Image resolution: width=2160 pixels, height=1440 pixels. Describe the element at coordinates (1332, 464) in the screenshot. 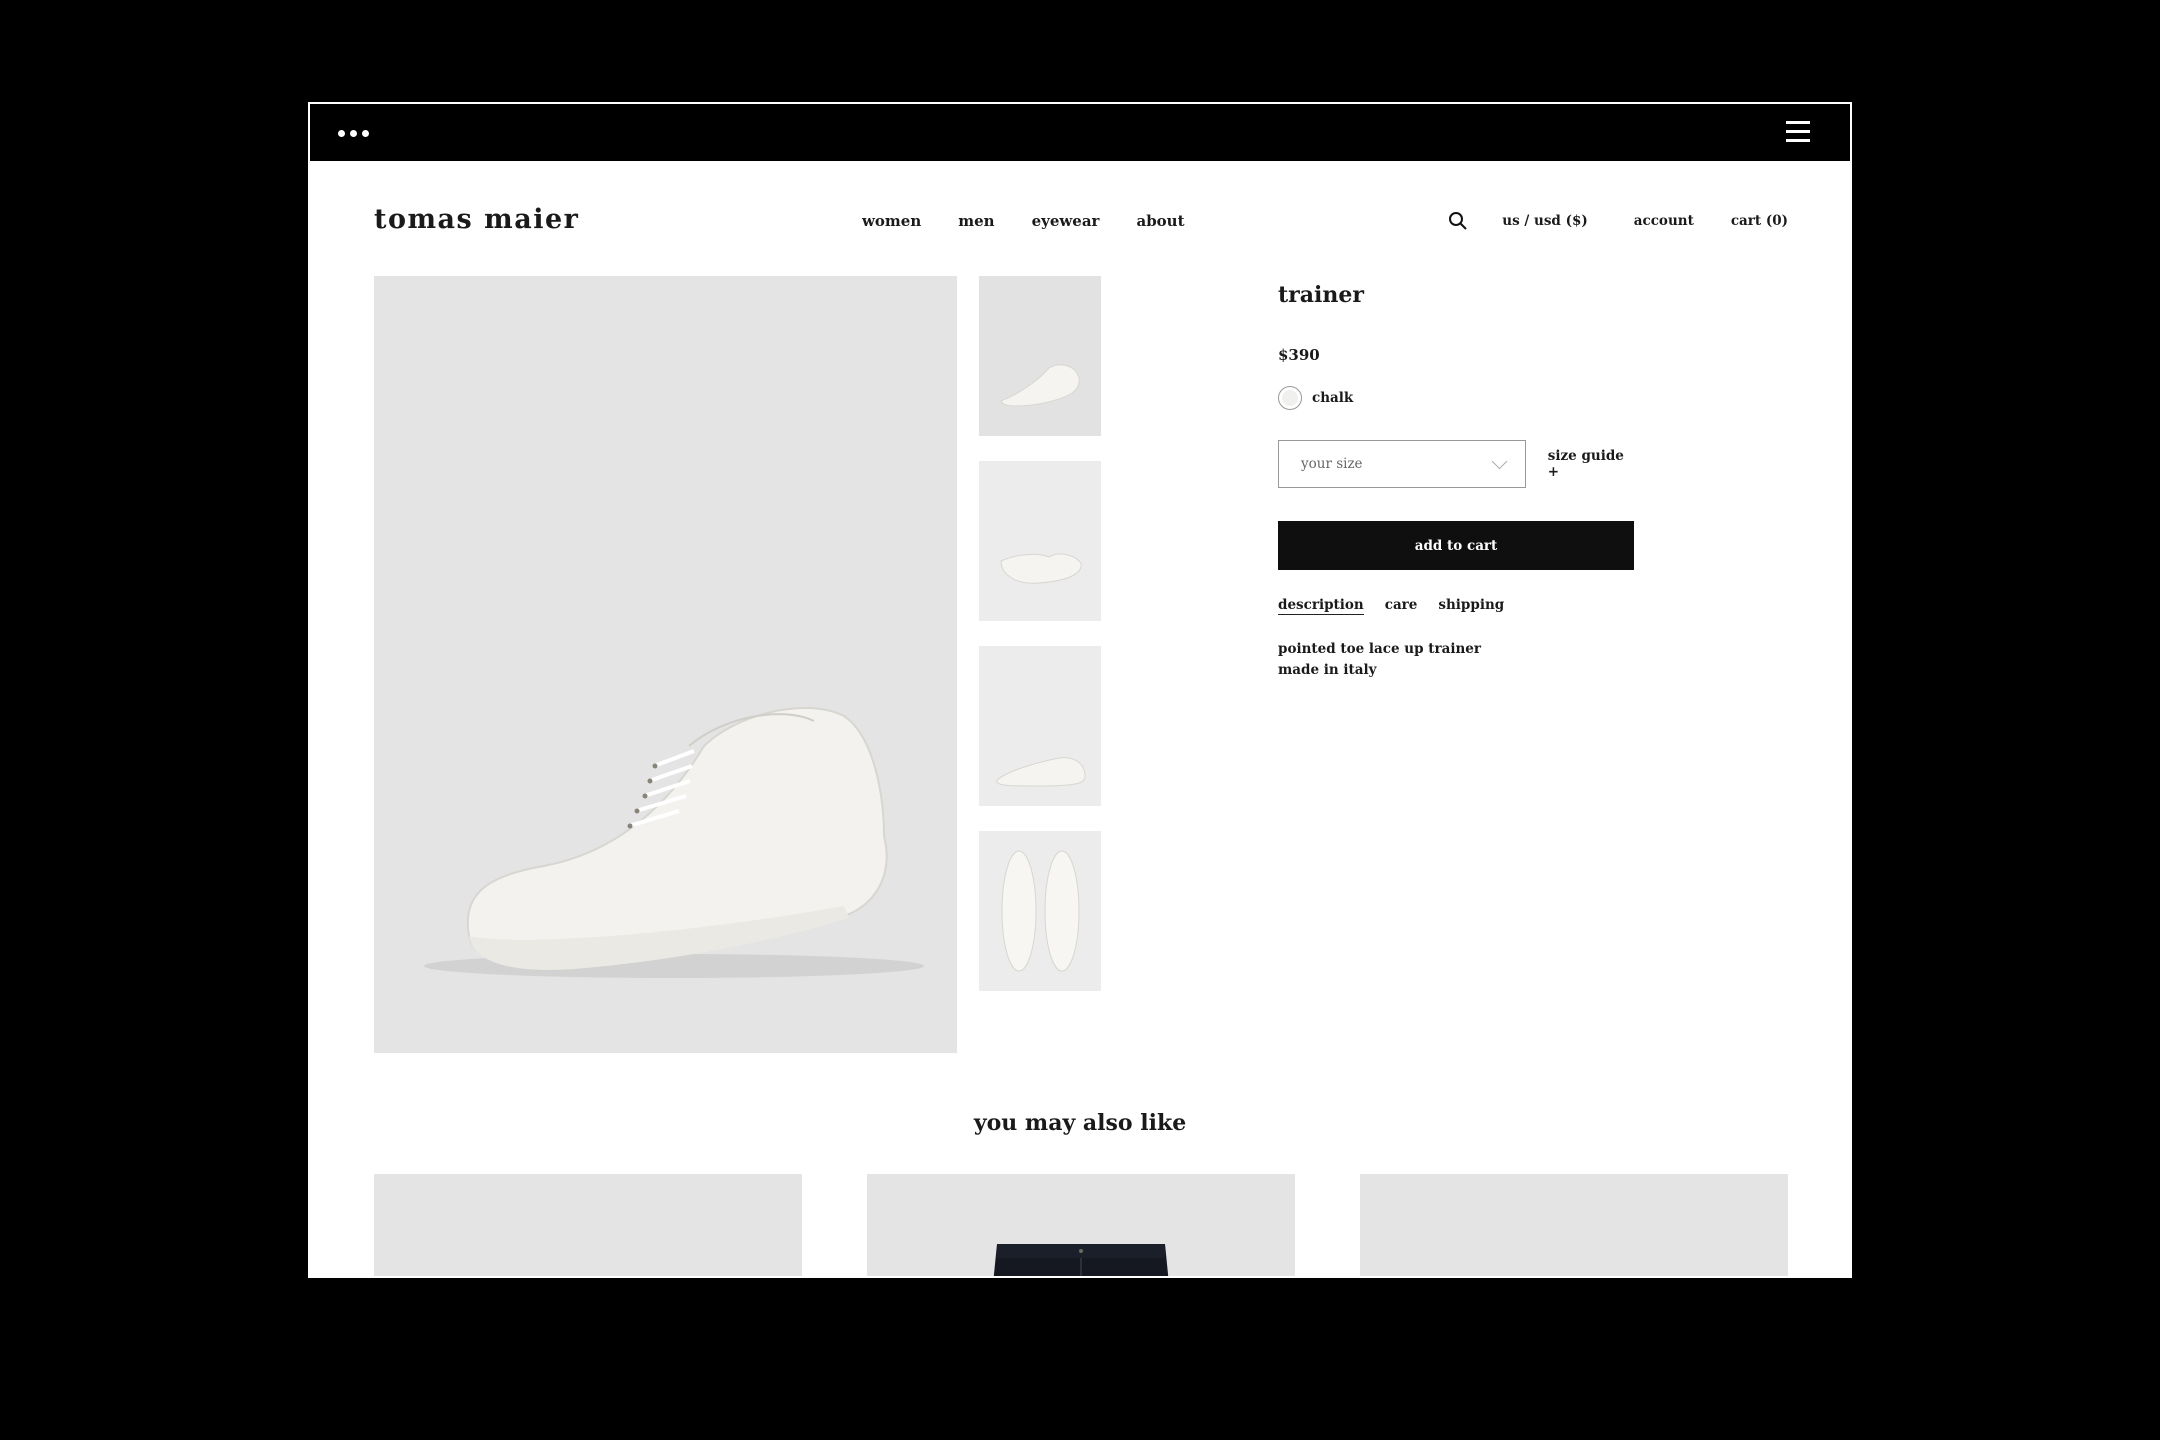

I see `size-placeholder: your size` at that location.